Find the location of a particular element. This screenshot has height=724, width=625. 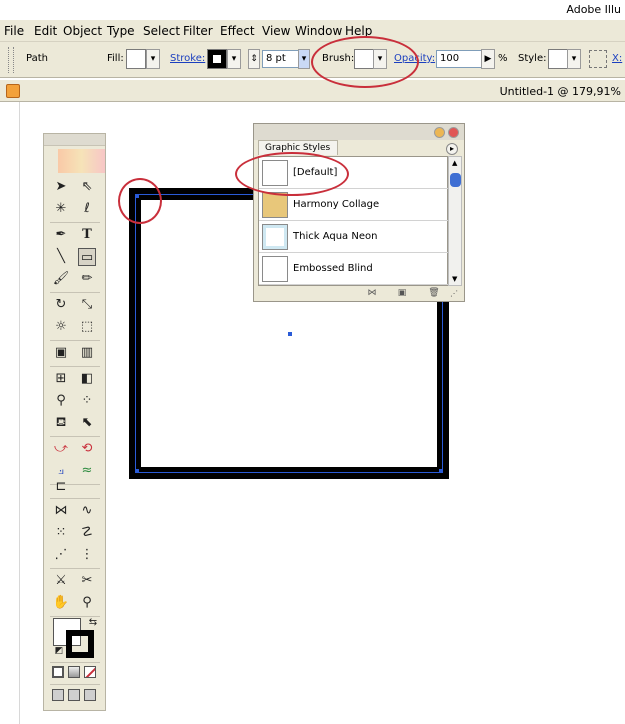

default-fill-stroke-icon: ◩ is located at coordinates (59, 651).